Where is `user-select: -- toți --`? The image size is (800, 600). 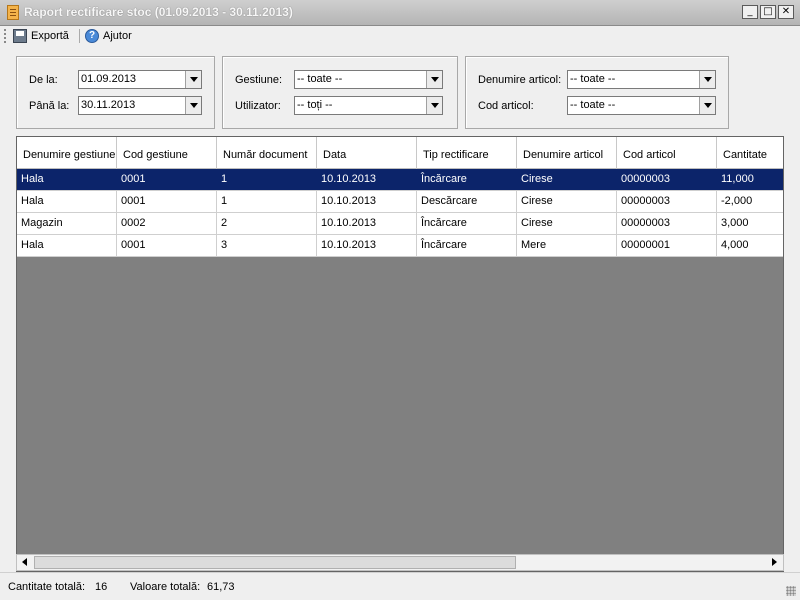
user-select: -- toți -- is located at coordinates (368, 105).